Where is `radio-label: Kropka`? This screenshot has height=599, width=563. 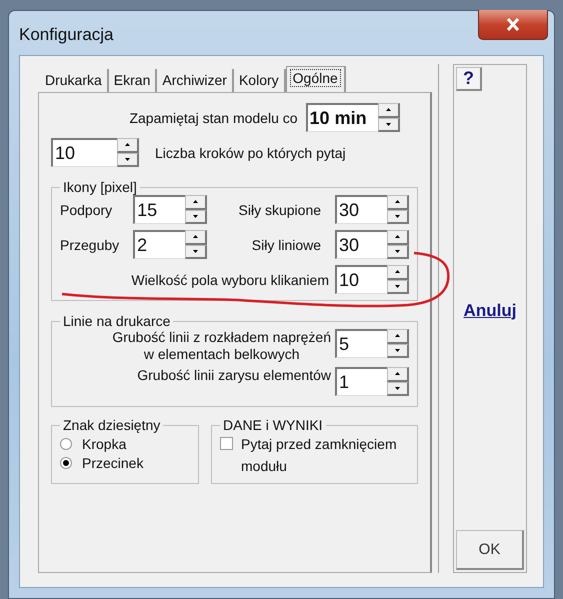
radio-label: Kropka is located at coordinates (104, 444).